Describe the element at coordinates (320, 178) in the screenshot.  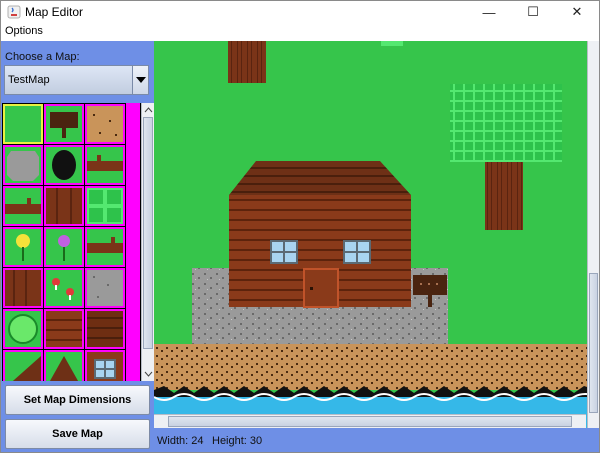
I see `house-roof` at that location.